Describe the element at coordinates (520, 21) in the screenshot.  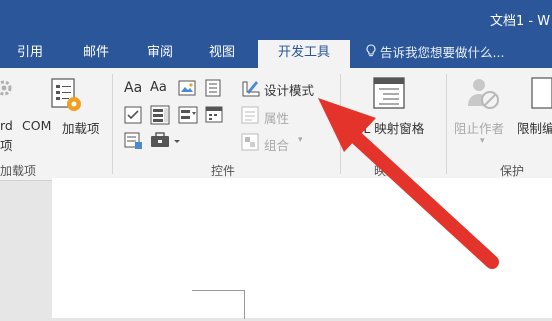
I see `document-title: 文档1 - W` at that location.